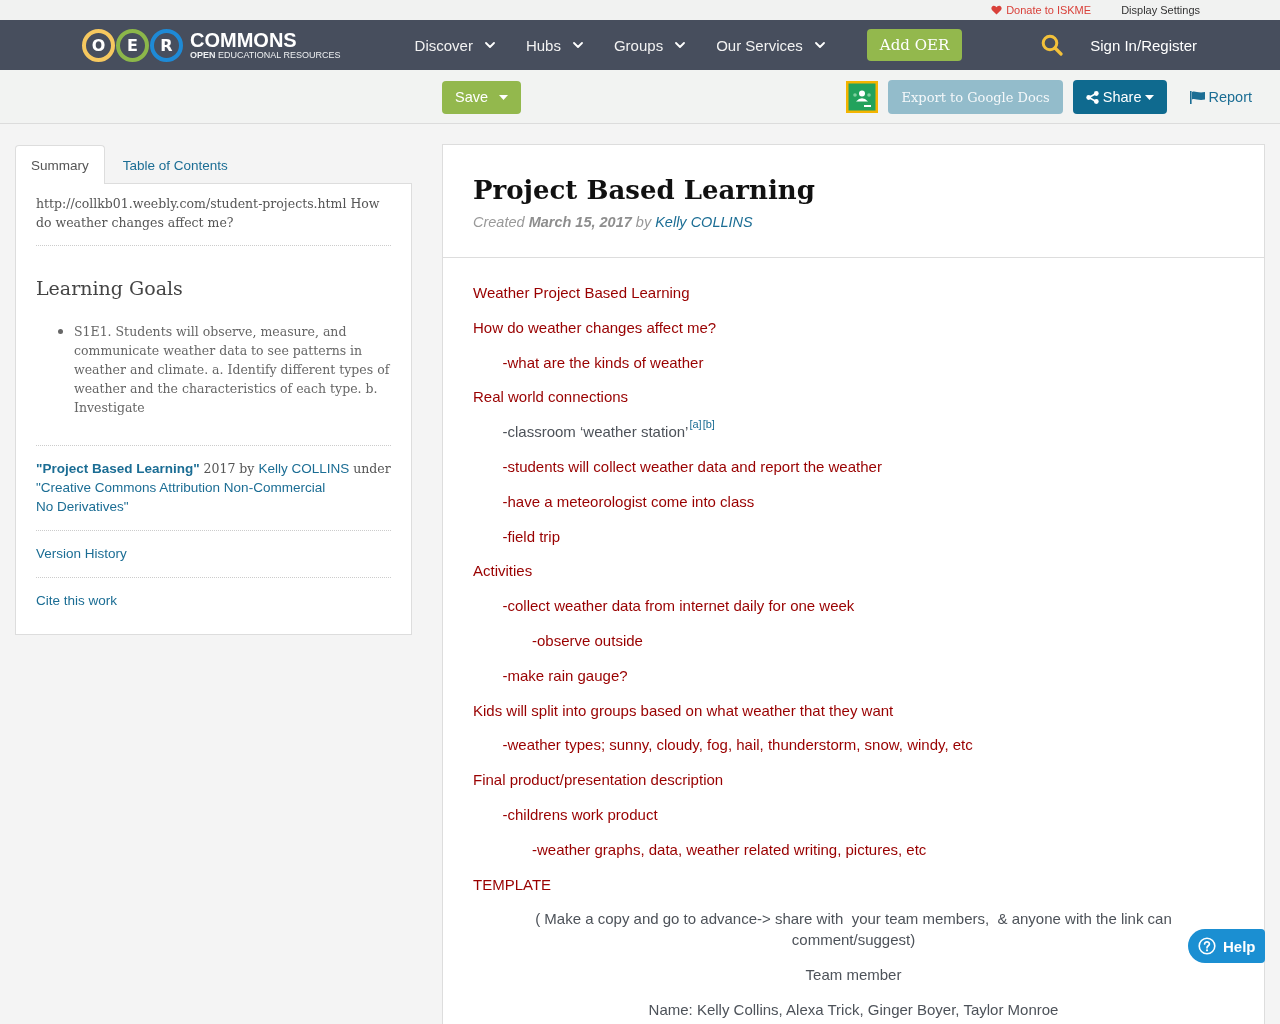 Image resolution: width=1280 pixels, height=1024 pixels. I want to click on sidebar-tab: Summary, so click(60, 164).